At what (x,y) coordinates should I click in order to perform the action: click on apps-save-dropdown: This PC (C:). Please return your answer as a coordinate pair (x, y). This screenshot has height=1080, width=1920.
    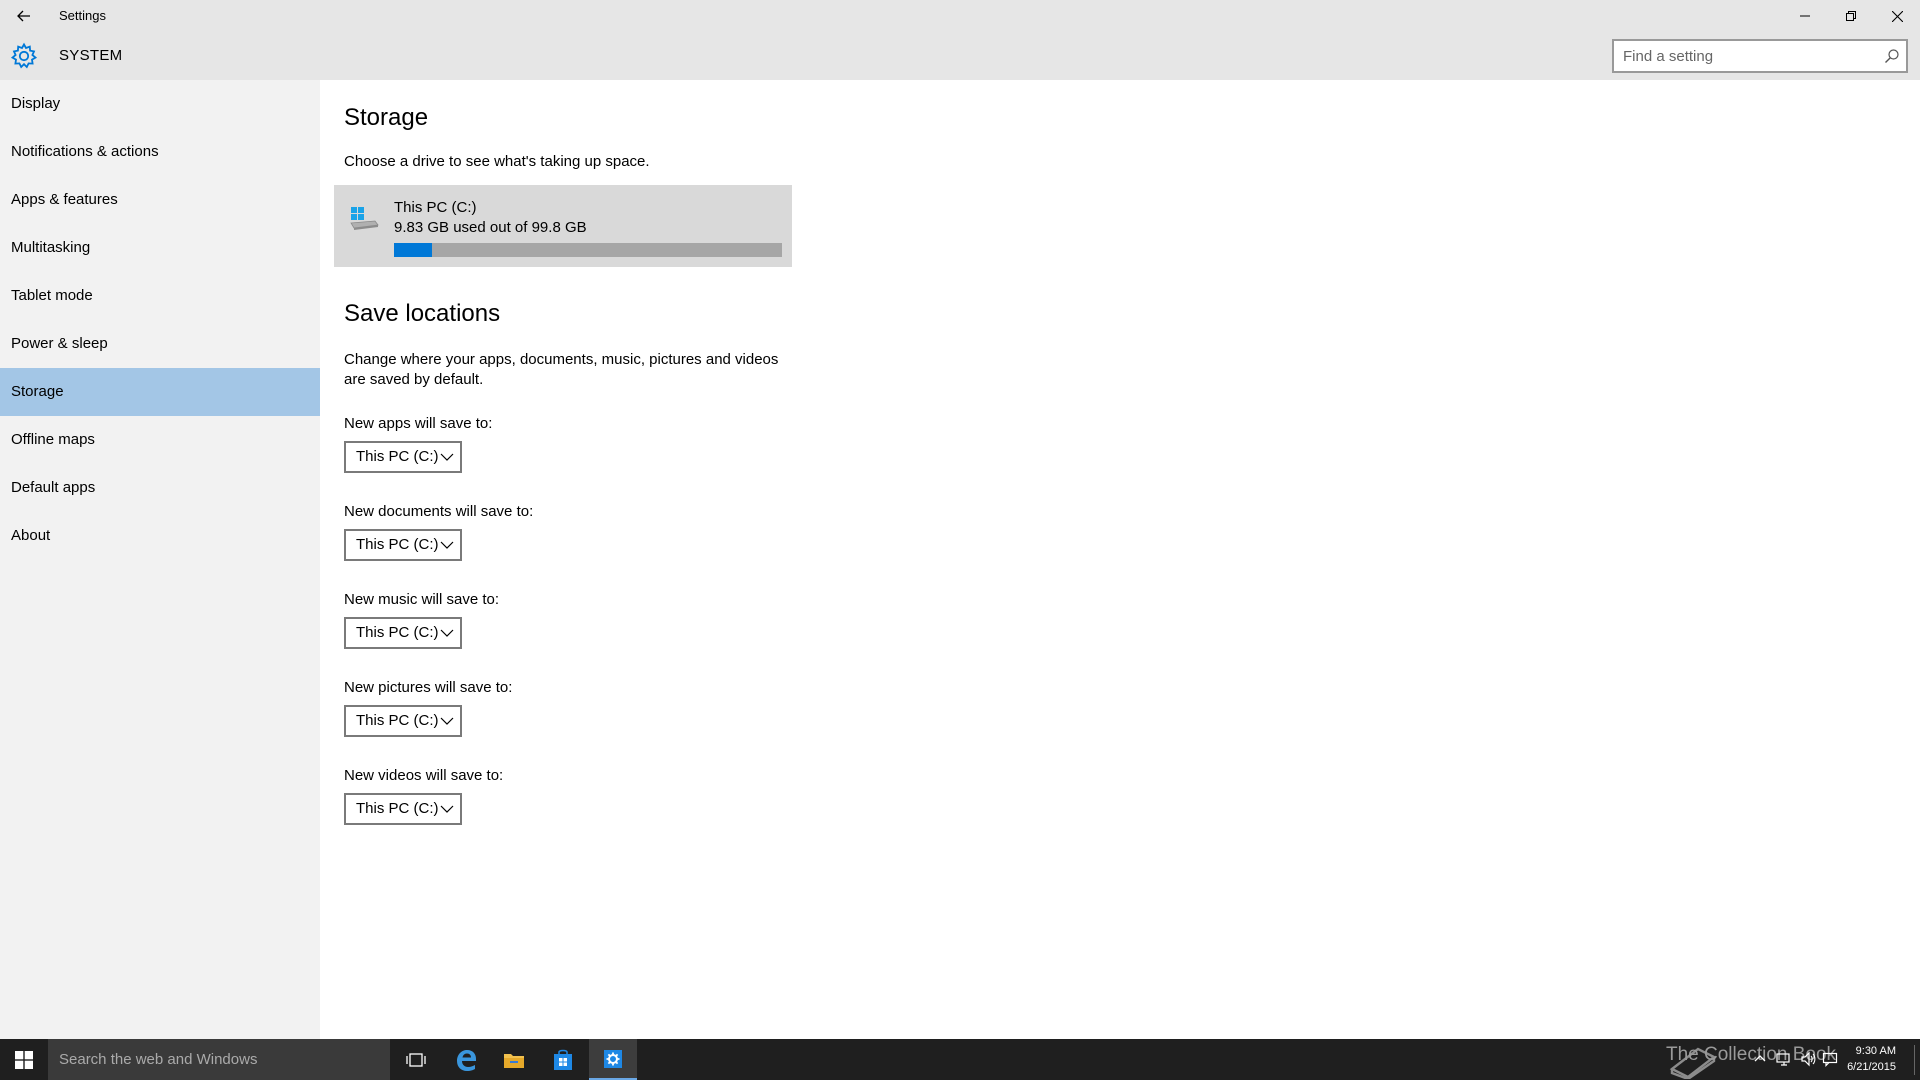
    Looking at the image, I should click on (403, 457).